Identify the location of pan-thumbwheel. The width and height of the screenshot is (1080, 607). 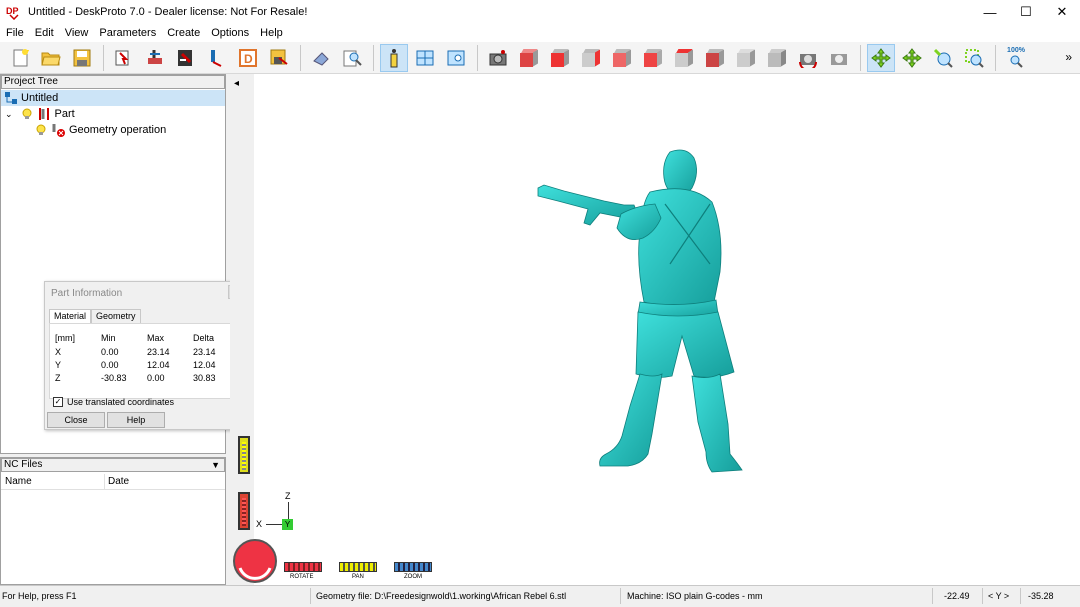
(244, 455).